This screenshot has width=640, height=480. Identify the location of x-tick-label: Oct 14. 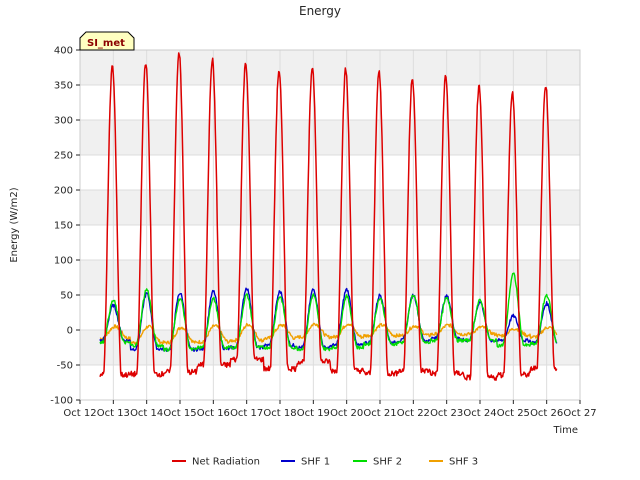
(146, 413).